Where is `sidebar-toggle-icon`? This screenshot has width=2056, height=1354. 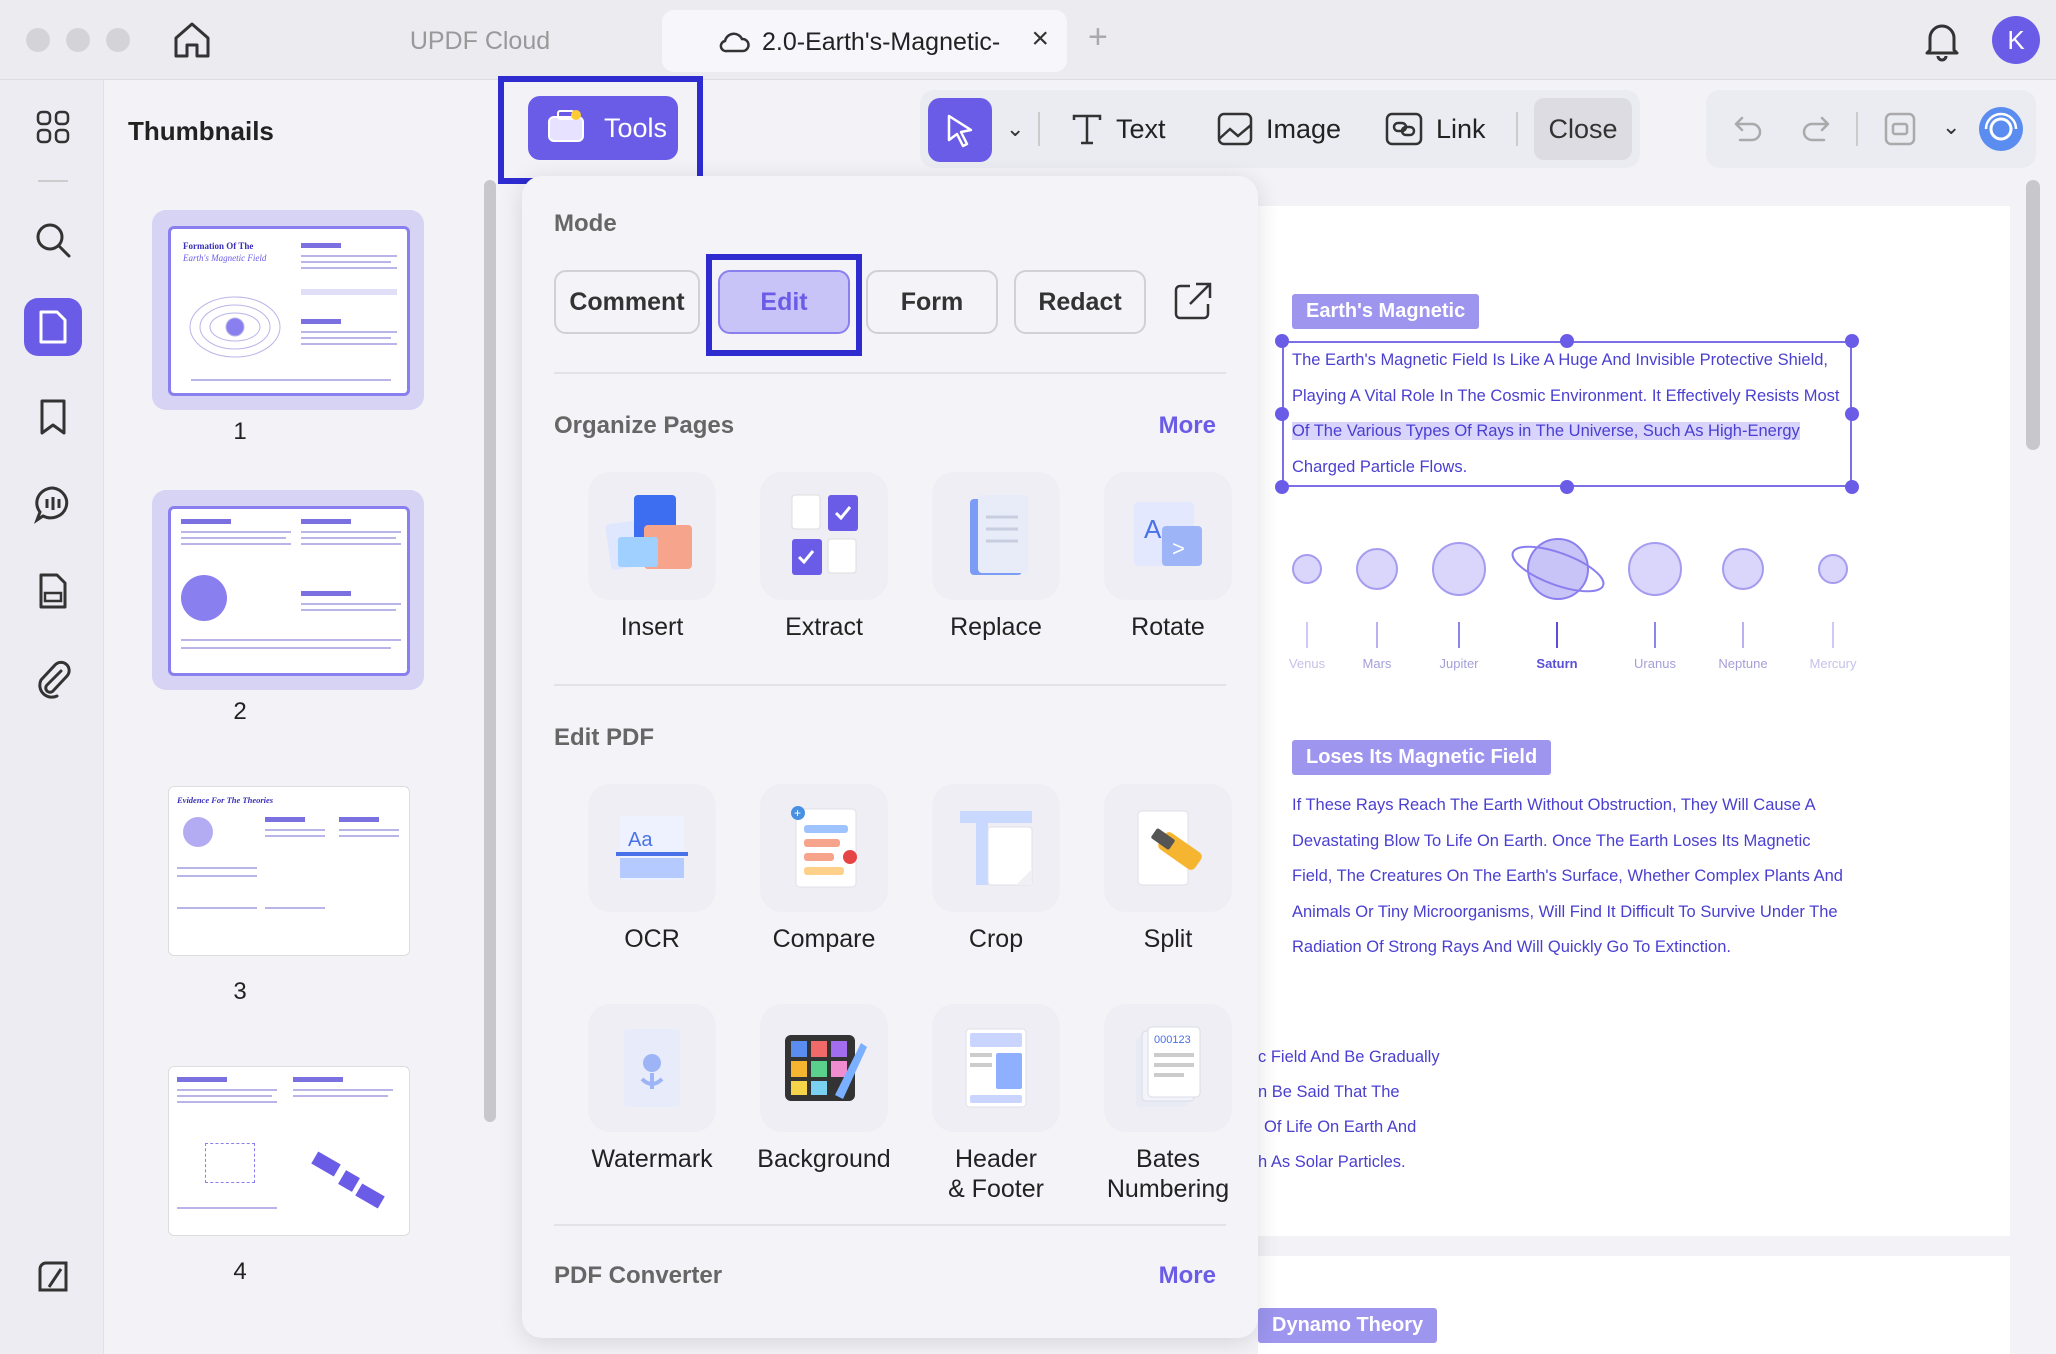
sidebar-toggle-icon is located at coordinates (53, 1277).